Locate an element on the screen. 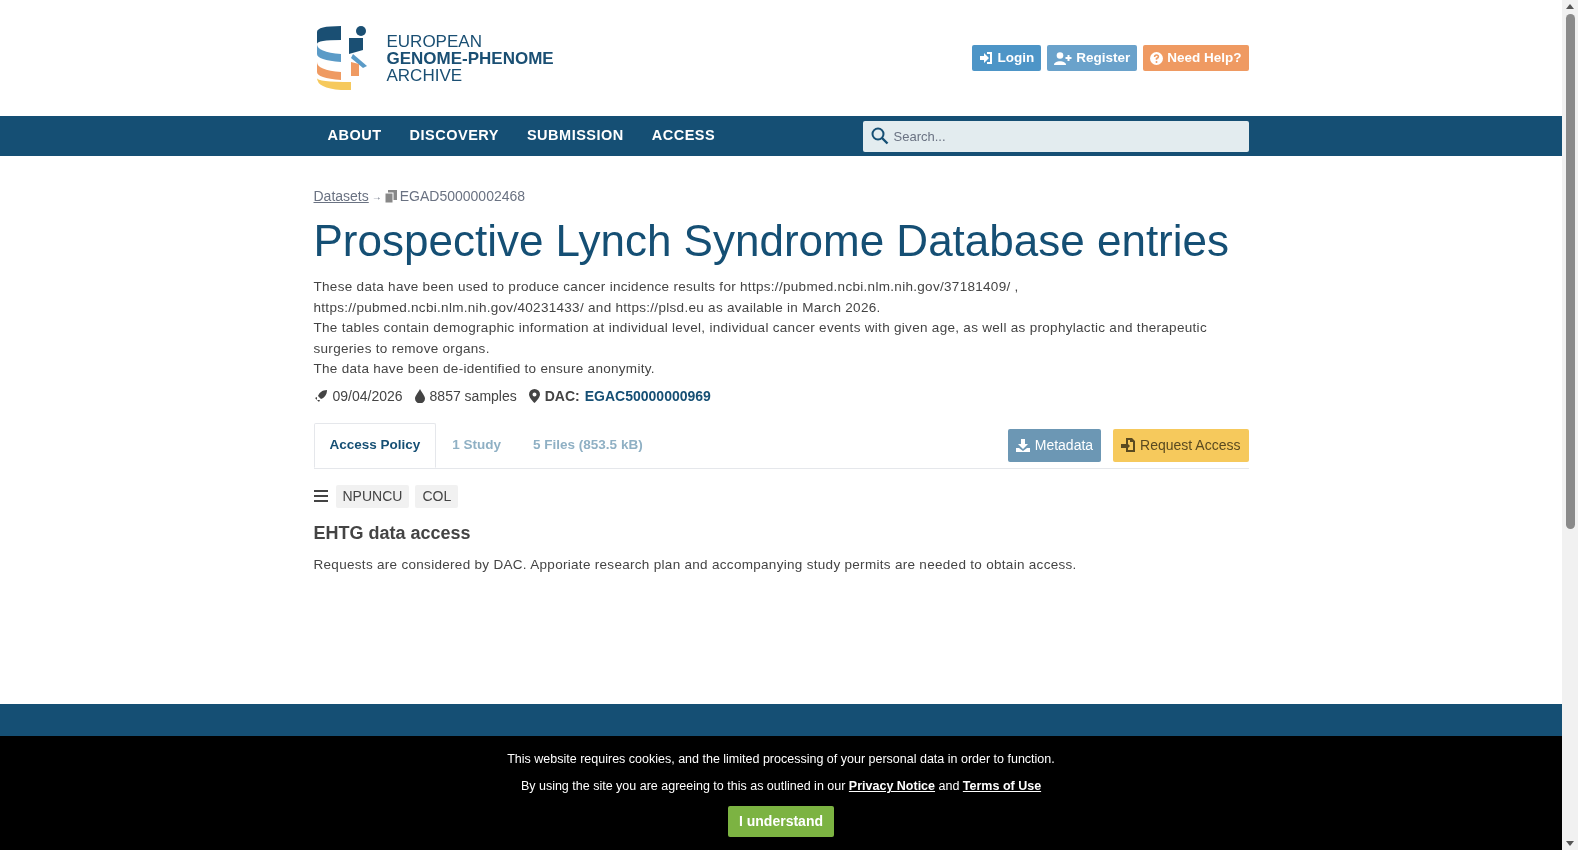 This screenshot has width=1578, height=850. scrollbar-thumb is located at coordinates (1570, 271).